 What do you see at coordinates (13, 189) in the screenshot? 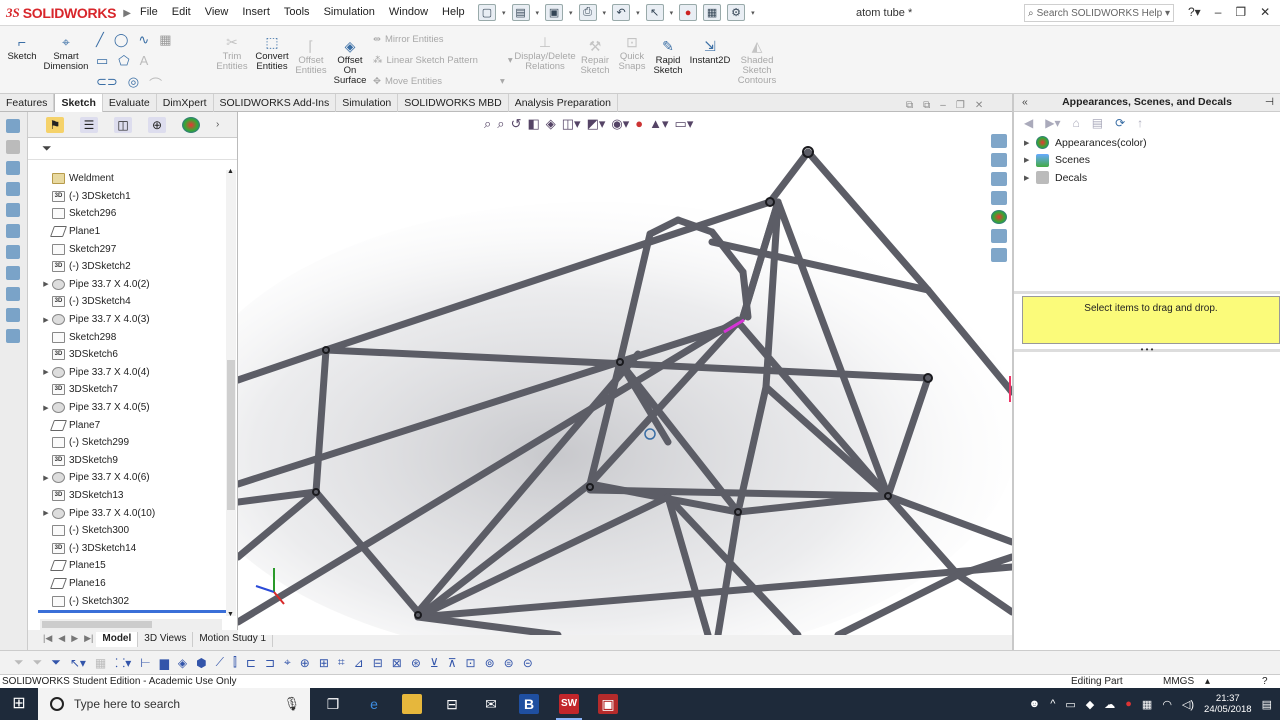
I see `extrude-icon` at bounding box center [13, 189].